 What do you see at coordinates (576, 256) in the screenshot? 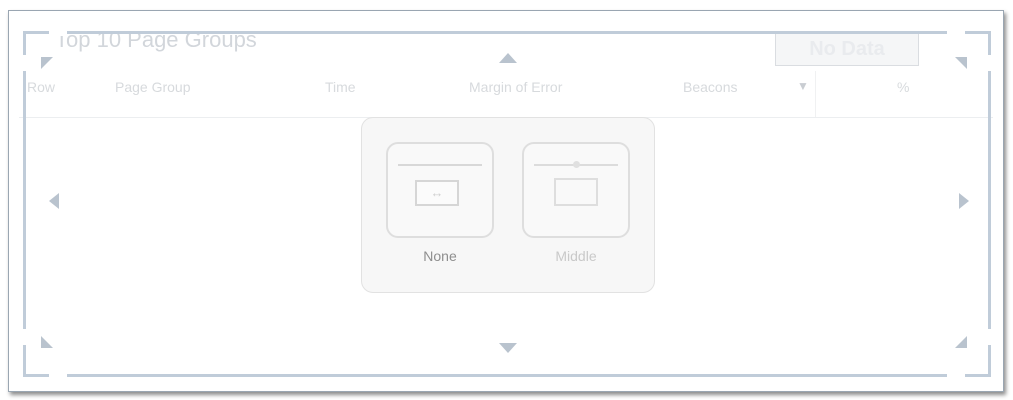
I see `dock-option-middle-label: Middle` at bounding box center [576, 256].